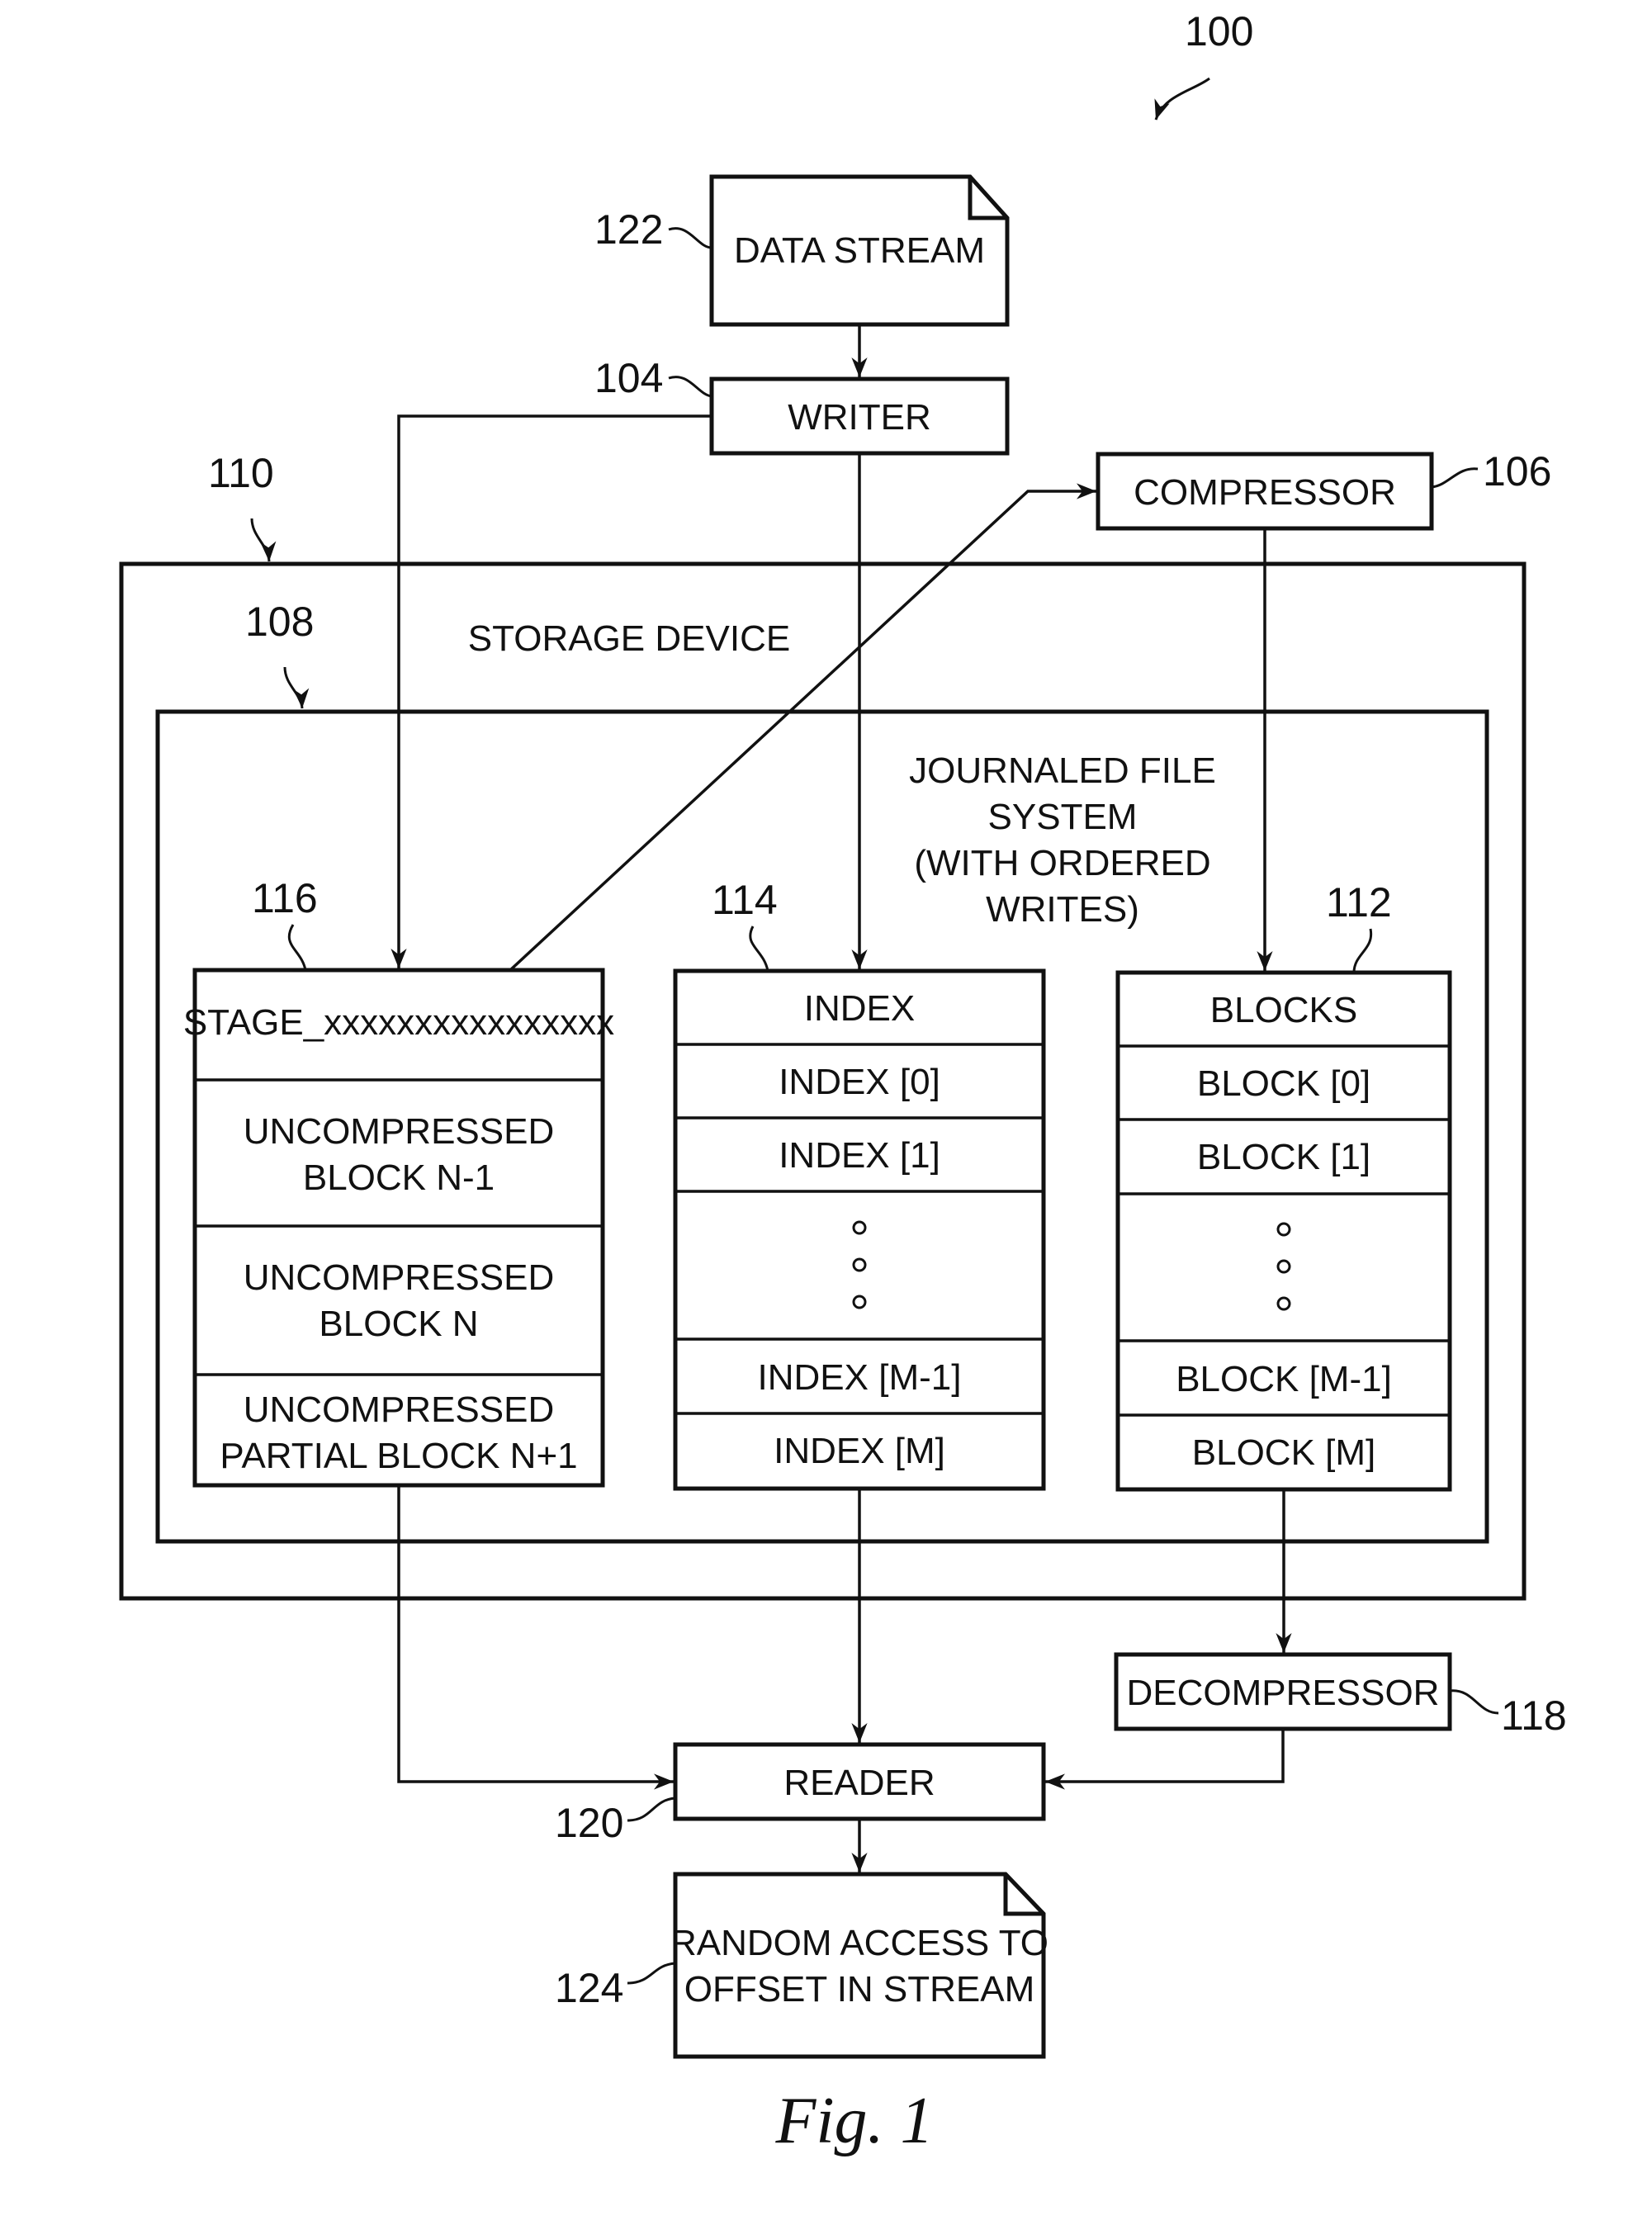  What do you see at coordinates (1284, 1010) in the screenshot?
I see `blocks-header: BLOCKS` at bounding box center [1284, 1010].